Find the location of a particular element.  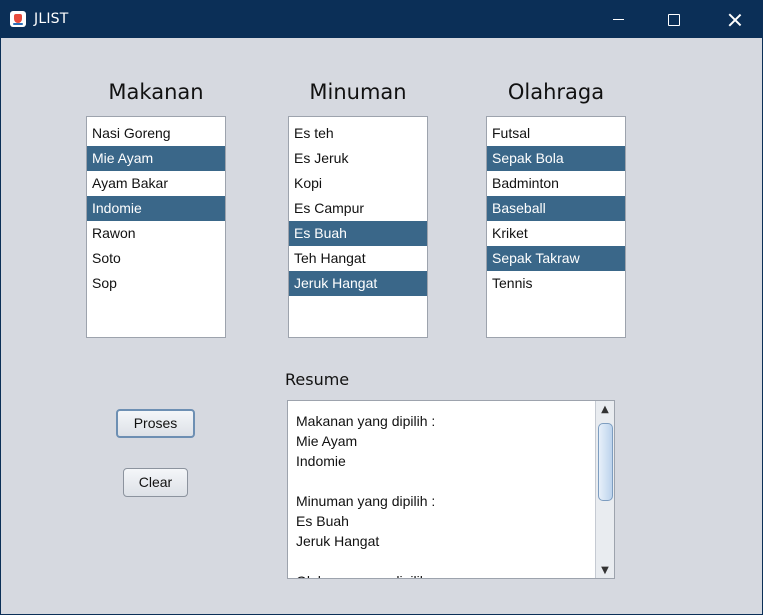

minimize-icon is located at coordinates (618, 19).